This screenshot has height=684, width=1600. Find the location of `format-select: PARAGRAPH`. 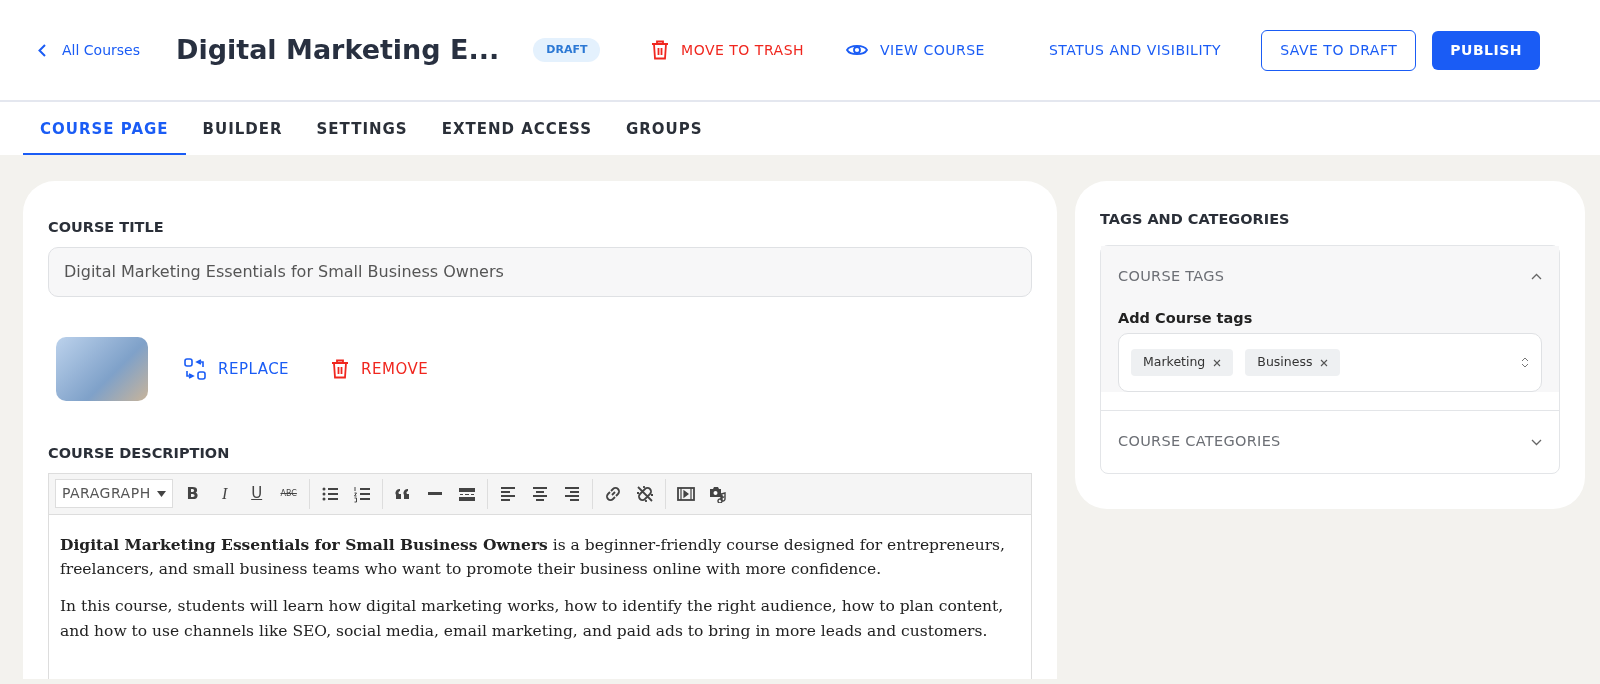

format-select: PARAGRAPH is located at coordinates (114, 493).